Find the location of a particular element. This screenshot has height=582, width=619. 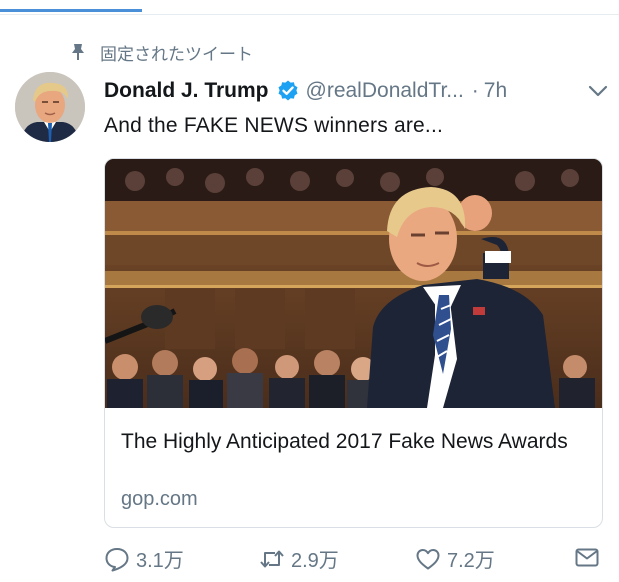

like-button: 7.2万 is located at coordinates (455, 558).